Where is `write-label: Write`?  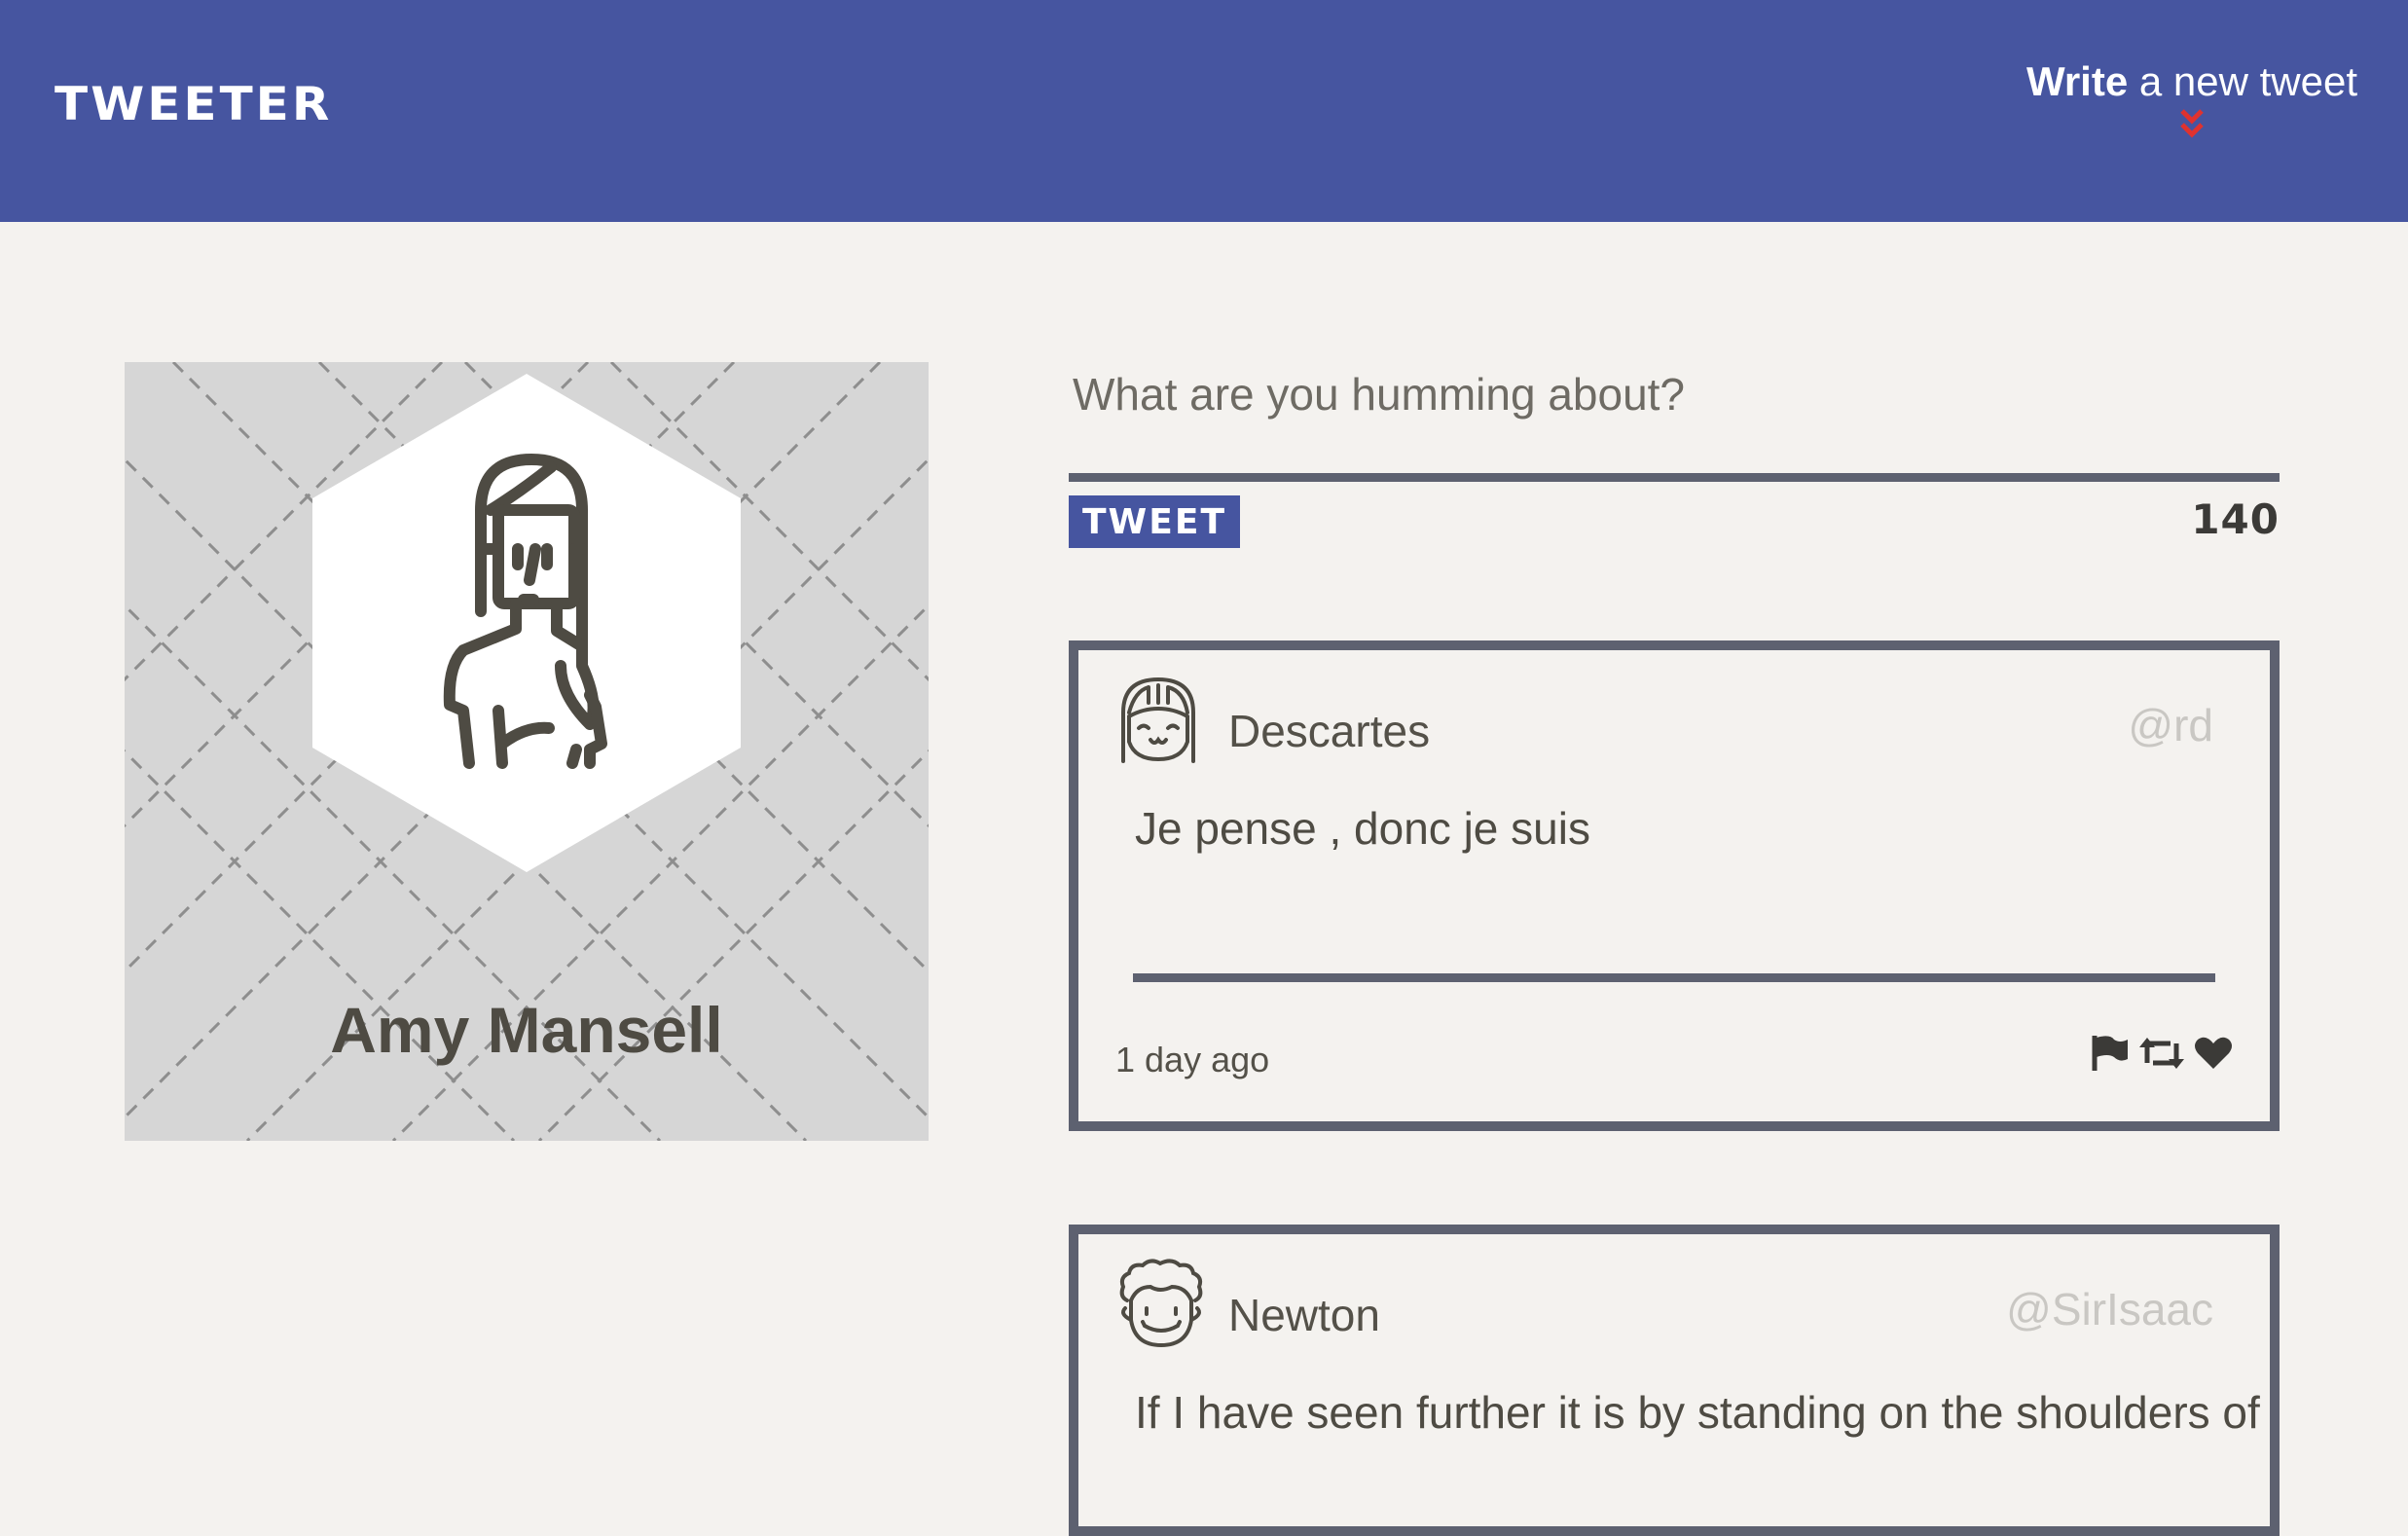 write-label: Write is located at coordinates (2077, 81).